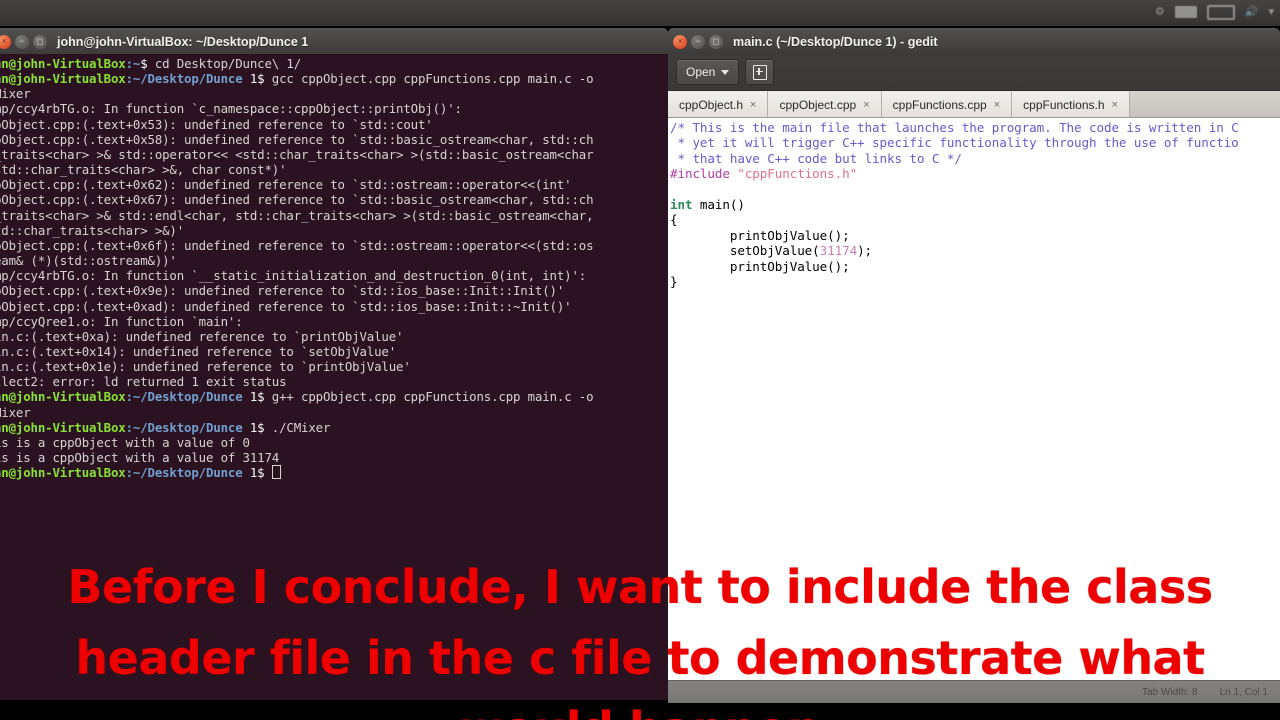 This screenshot has width=1280, height=720. Describe the element at coordinates (681, 205) in the screenshot. I see `code-token-type: int` at that location.